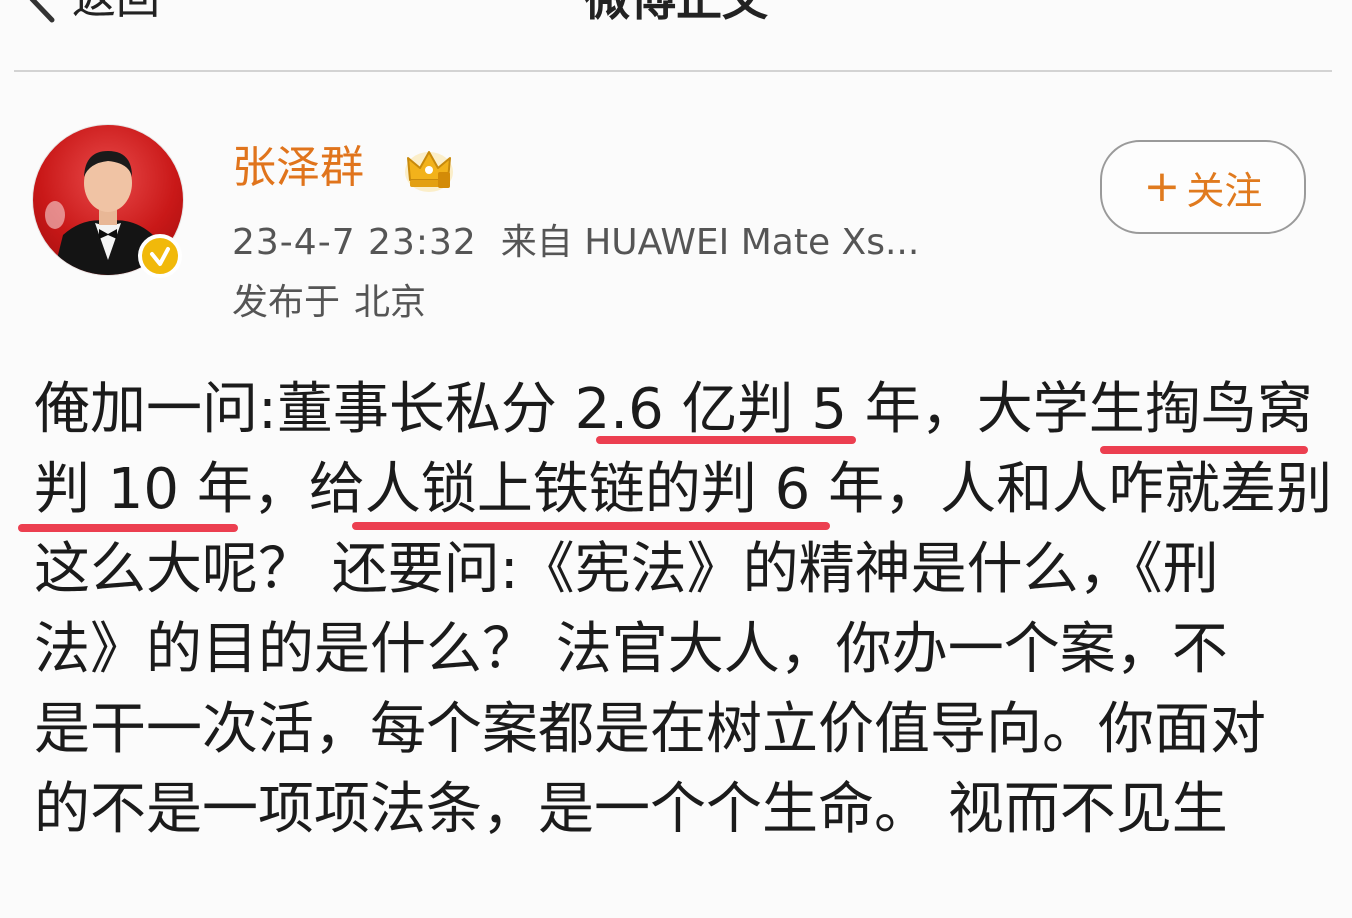  What do you see at coordinates (631, 649) in the screenshot?
I see `post-line: 法》的目的是什么？ 法官大人，你办一个案，不` at bounding box center [631, 649].